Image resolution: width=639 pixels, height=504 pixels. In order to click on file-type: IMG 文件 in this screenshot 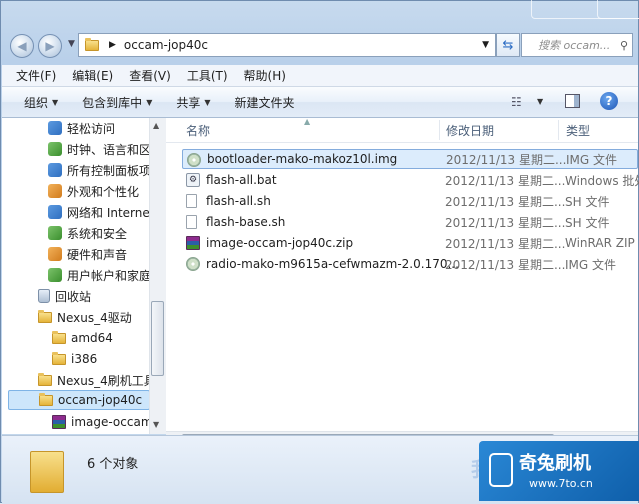, I will do `click(591, 264)`.